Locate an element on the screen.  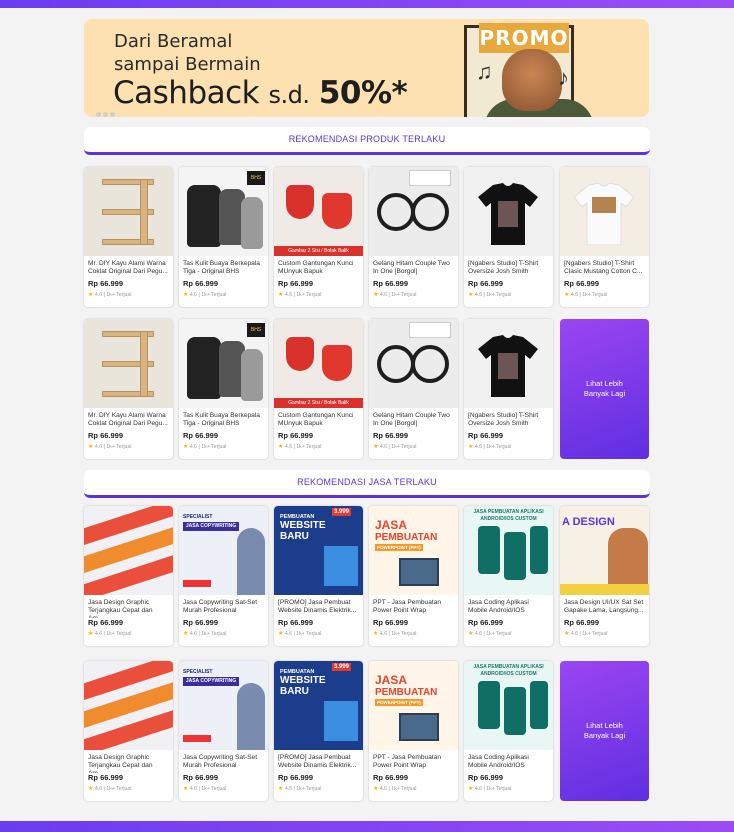
image-title-3: BARU is located at coordinates (294, 691).